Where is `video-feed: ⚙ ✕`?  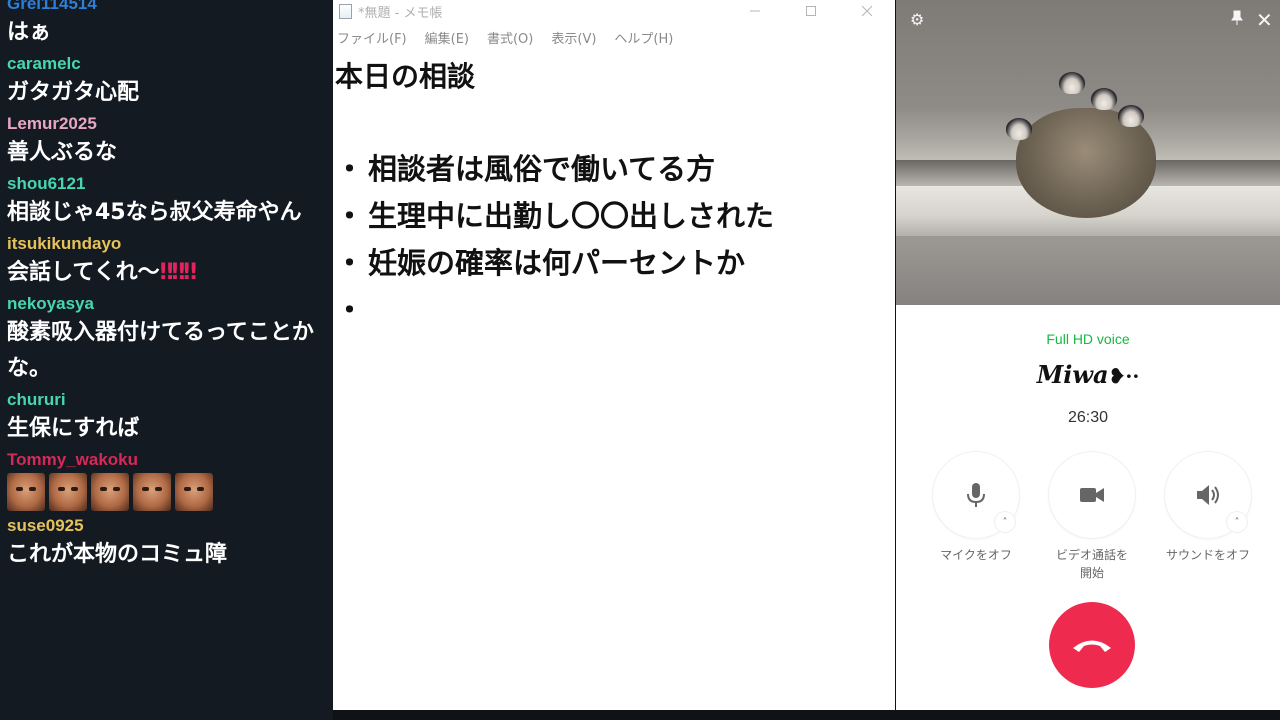
video-feed: ⚙ ✕ is located at coordinates (1088, 152).